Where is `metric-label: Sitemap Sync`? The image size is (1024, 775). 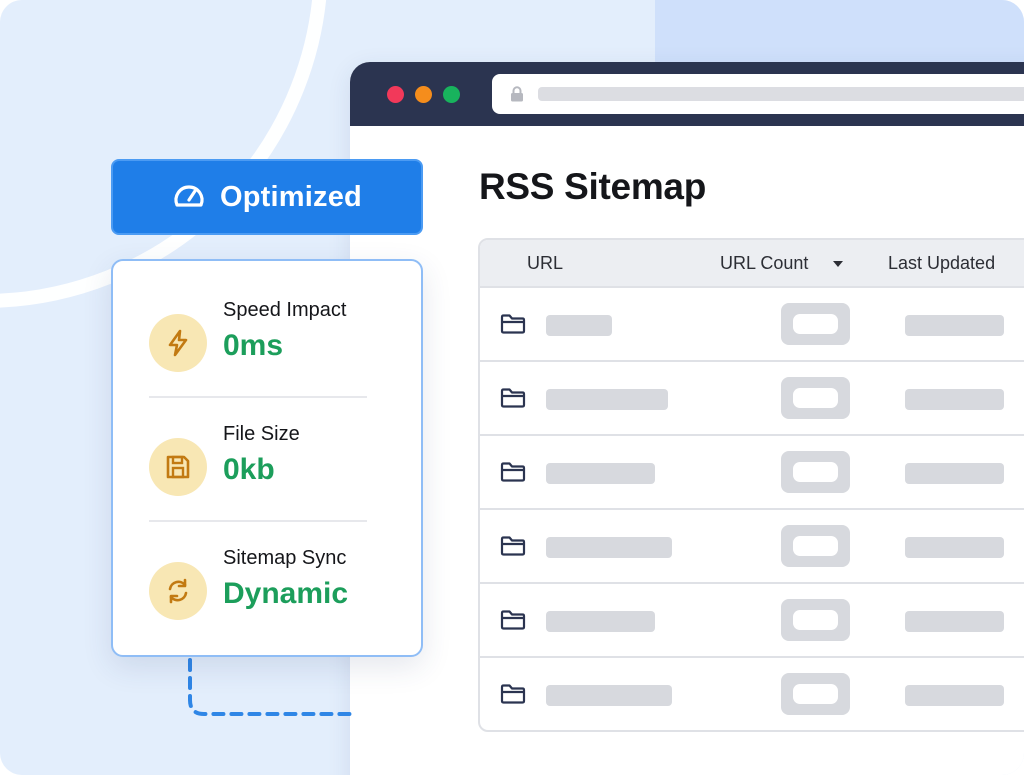 metric-label: Sitemap Sync is located at coordinates (285, 558).